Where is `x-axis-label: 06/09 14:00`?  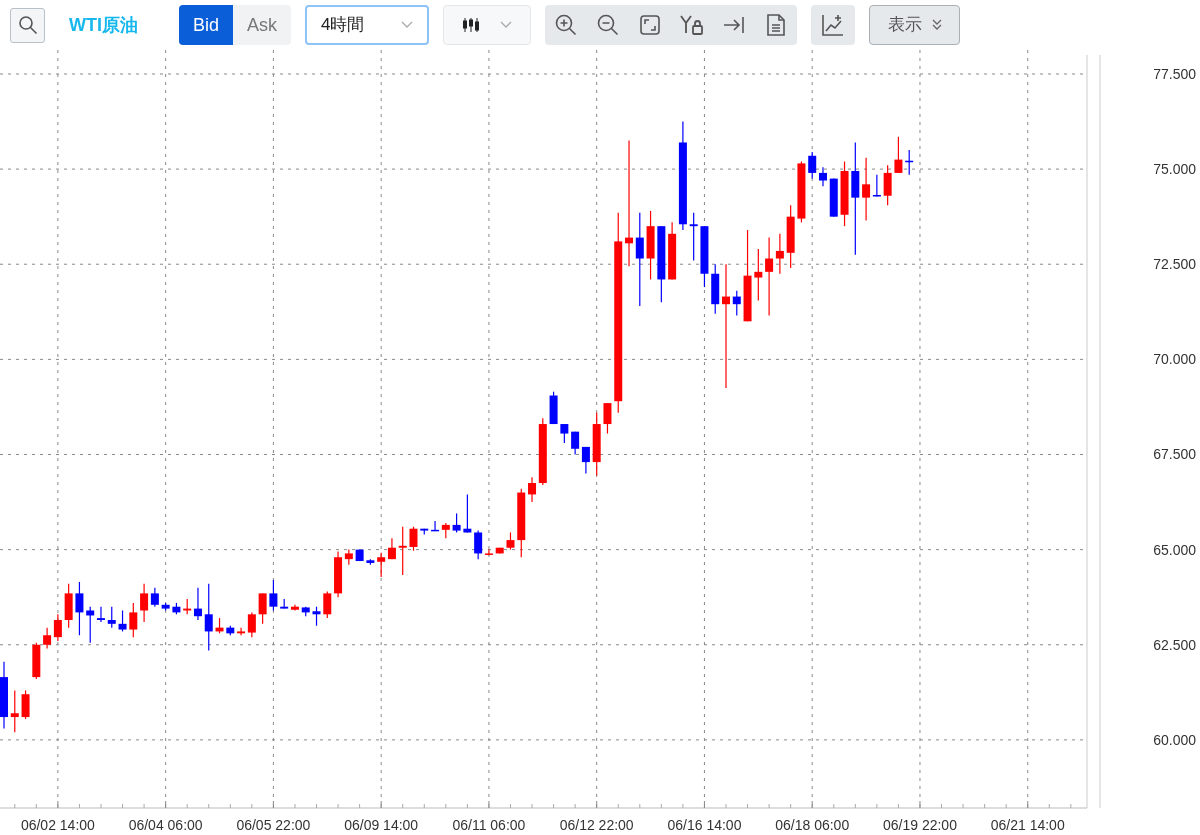
x-axis-label: 06/09 14:00 is located at coordinates (381, 825).